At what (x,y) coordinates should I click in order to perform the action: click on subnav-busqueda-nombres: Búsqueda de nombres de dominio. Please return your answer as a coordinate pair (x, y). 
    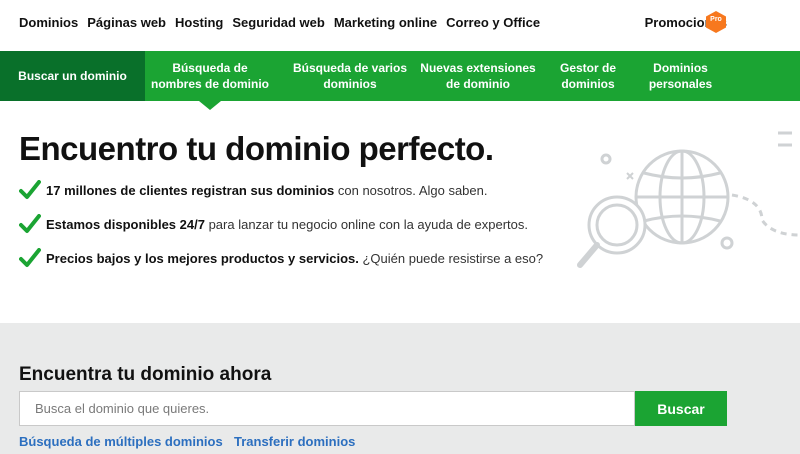
    Looking at the image, I should click on (210, 76).